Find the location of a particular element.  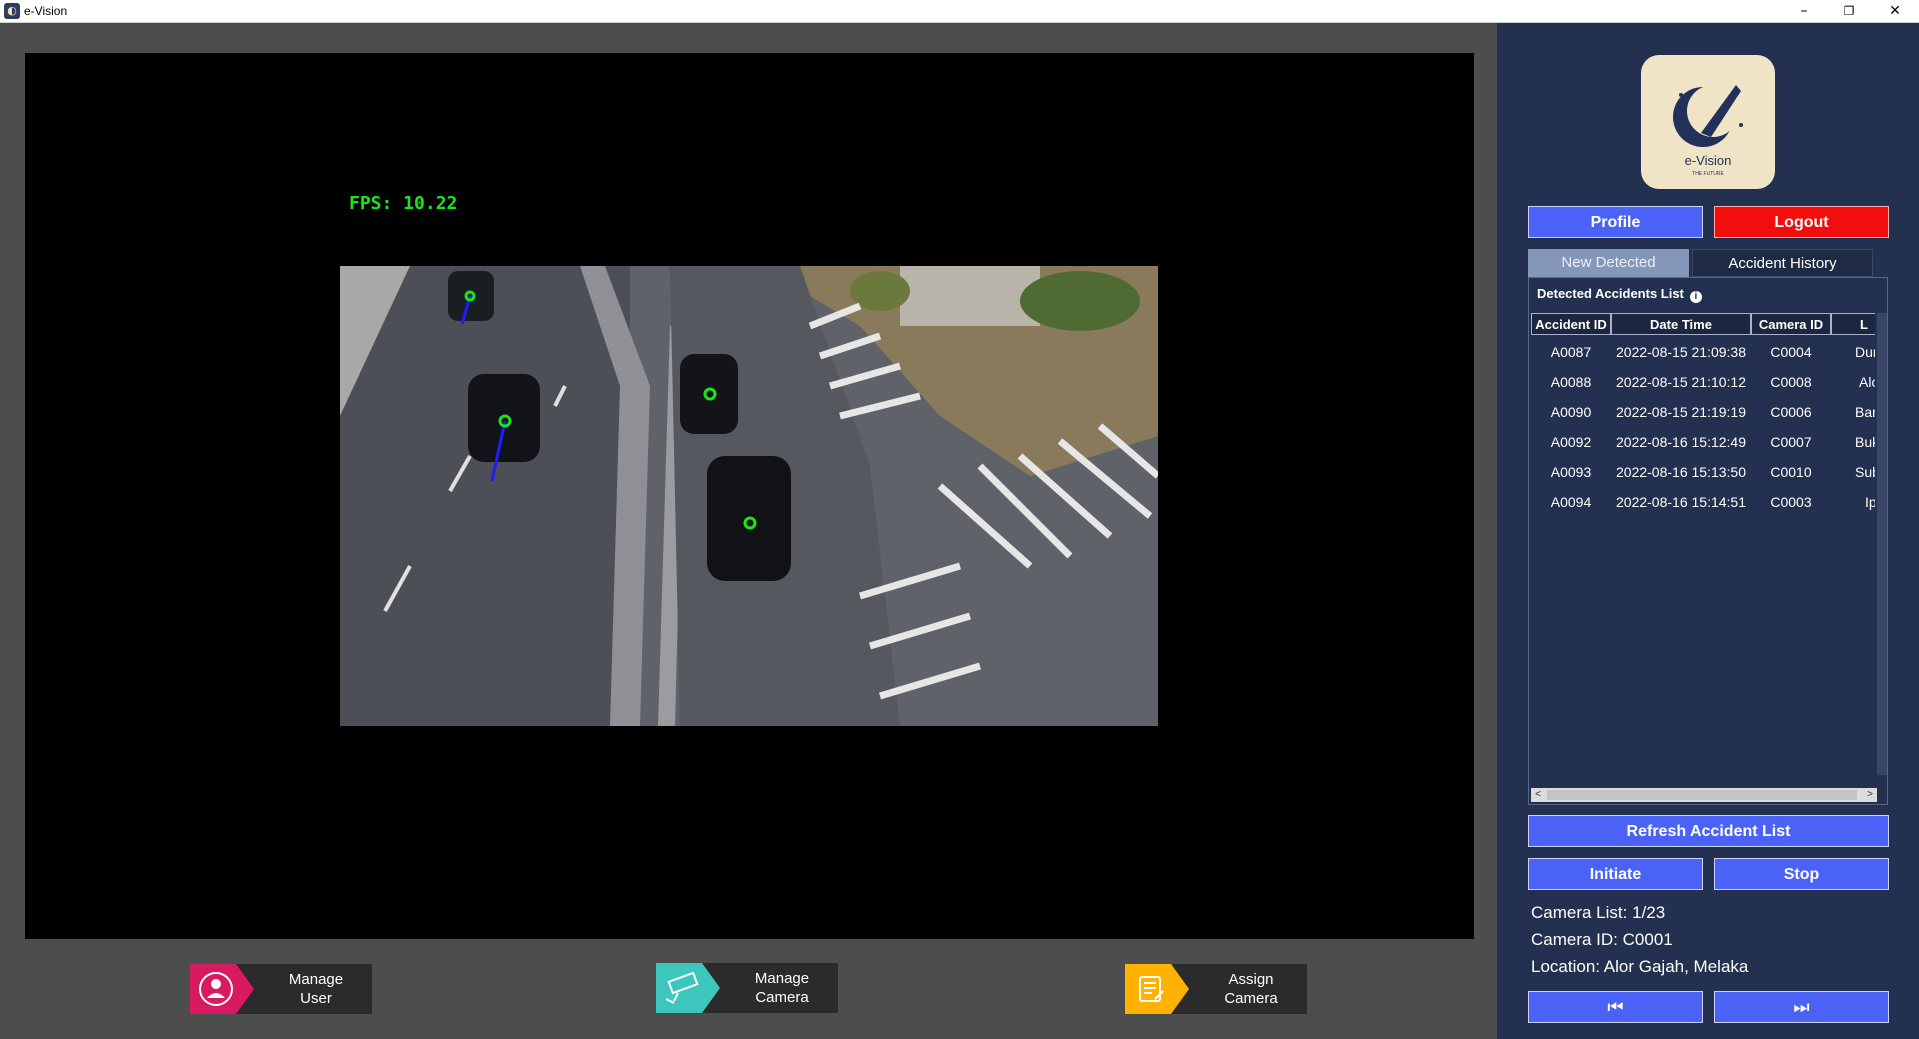

next-camera-button: ⏭ is located at coordinates (1801, 1007).